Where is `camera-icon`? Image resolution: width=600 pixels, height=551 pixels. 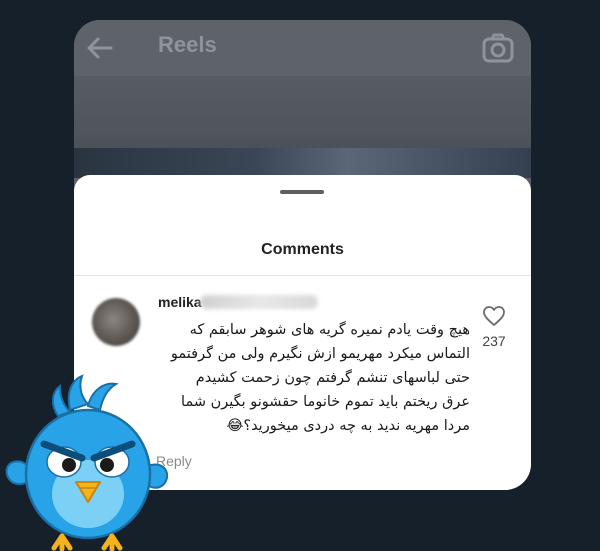 camera-icon is located at coordinates (498, 48).